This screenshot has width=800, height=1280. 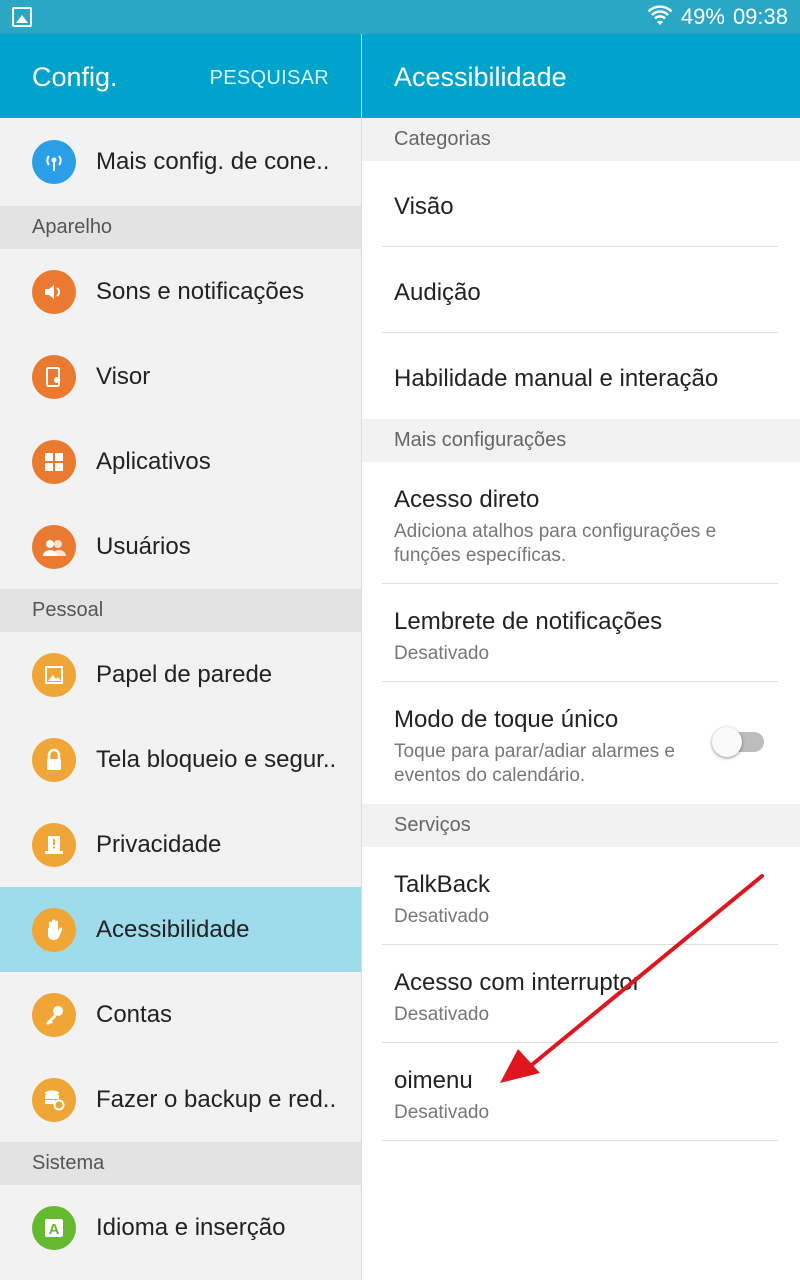 I want to click on toggle-knob, so click(x=727, y=742).